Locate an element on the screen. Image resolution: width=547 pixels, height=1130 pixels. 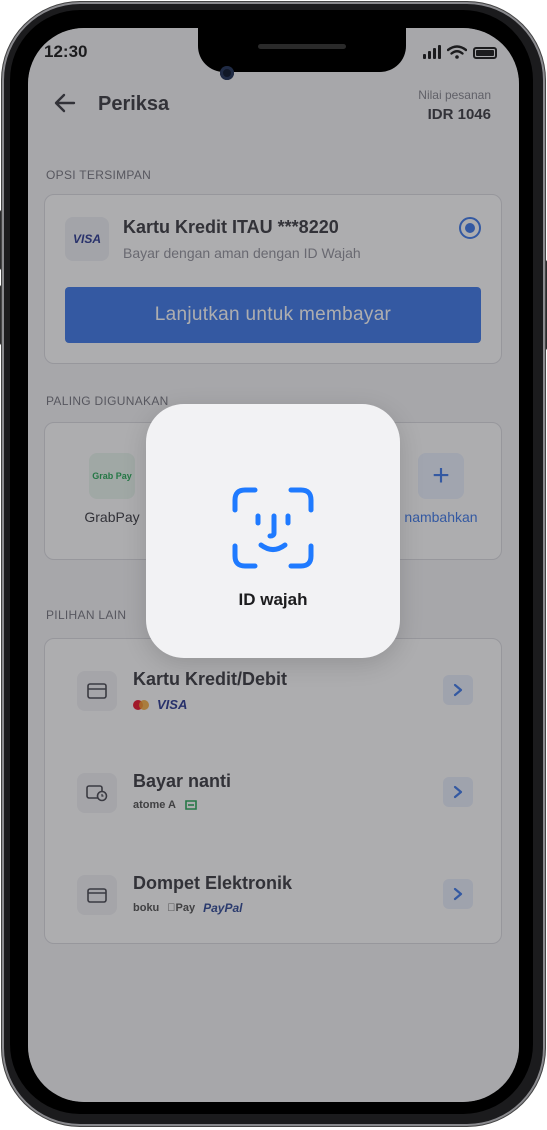
status-icons is located at coordinates (460, 52).